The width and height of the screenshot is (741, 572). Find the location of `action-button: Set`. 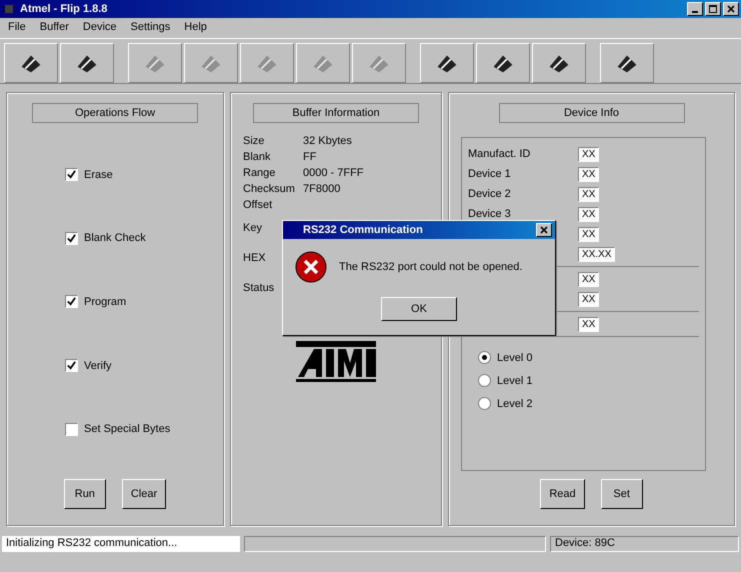

action-button: Set is located at coordinates (621, 494).